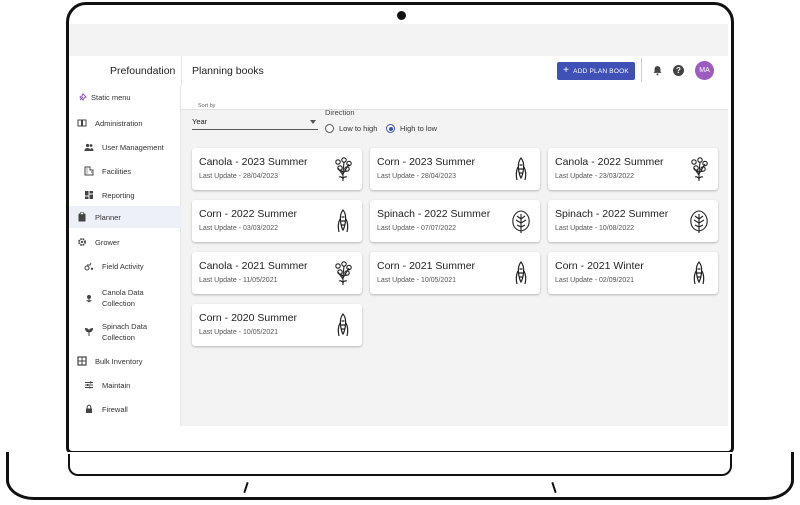  What do you see at coordinates (704, 70) in the screenshot?
I see `avatar: MA` at bounding box center [704, 70].